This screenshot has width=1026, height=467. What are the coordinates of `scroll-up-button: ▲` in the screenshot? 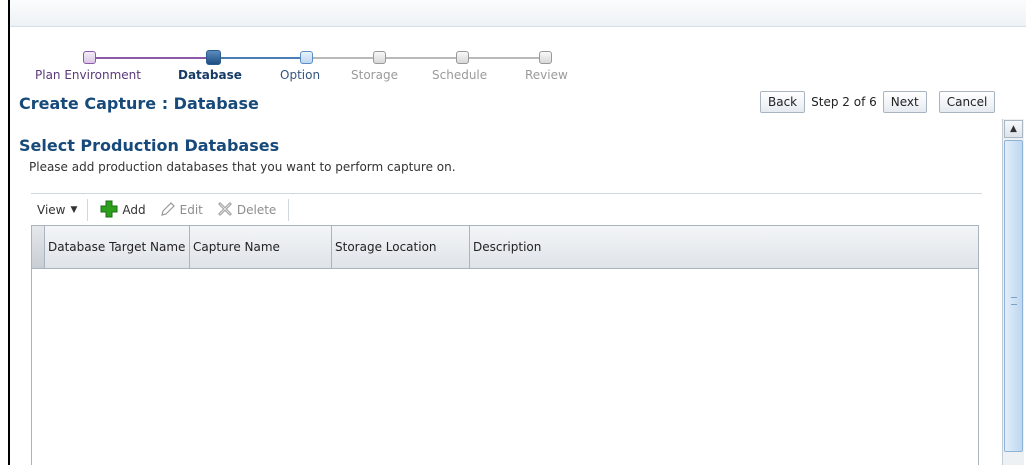 It's located at (1013, 129).